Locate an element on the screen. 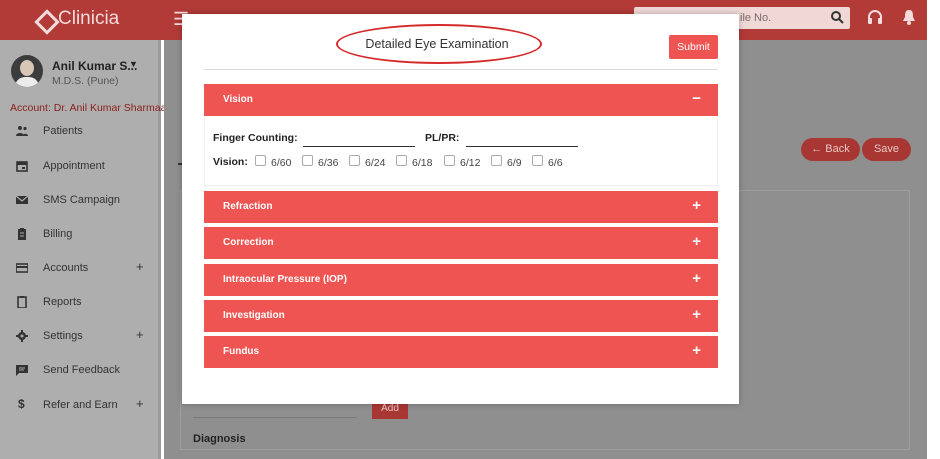  sidebar-item-billing: Billing is located at coordinates (79, 234).